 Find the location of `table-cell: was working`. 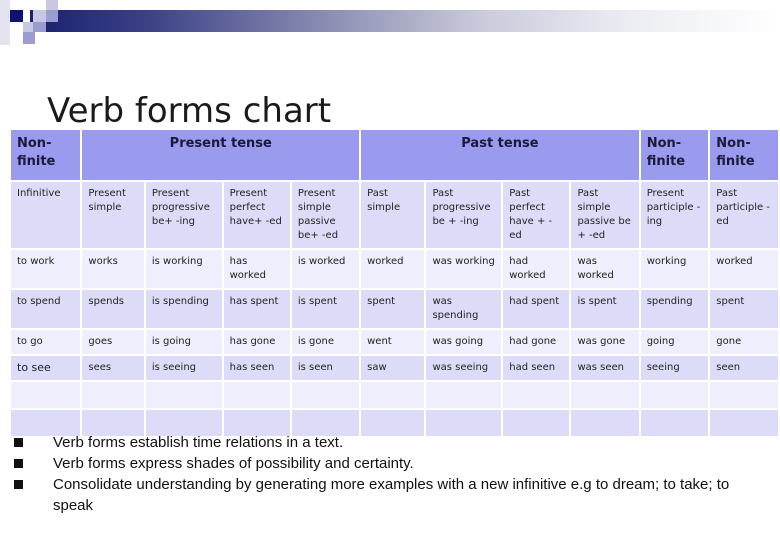

table-cell: was working is located at coordinates (464, 269).